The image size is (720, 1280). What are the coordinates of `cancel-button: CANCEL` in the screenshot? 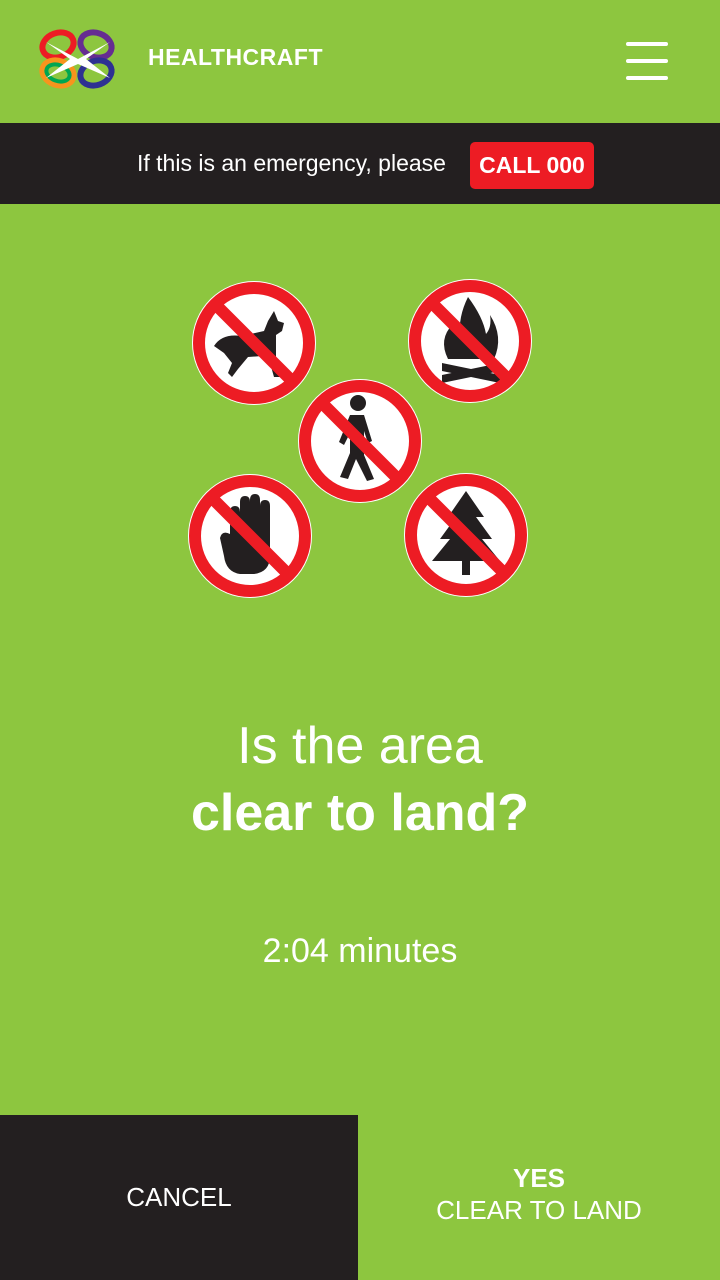 It's located at (179, 1197).